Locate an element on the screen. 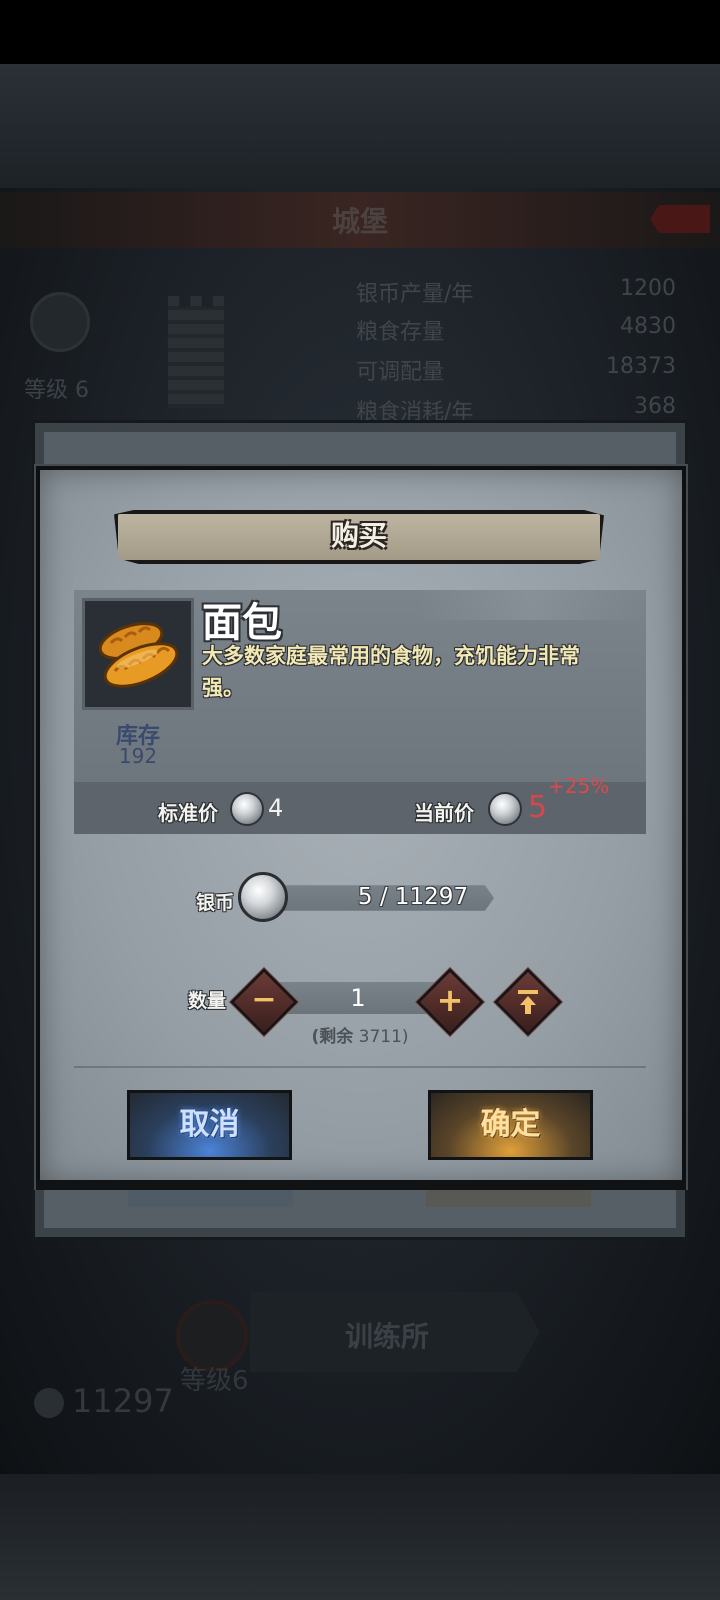 The width and height of the screenshot is (720, 1600). plus-icon: + is located at coordinates (450, 1000).